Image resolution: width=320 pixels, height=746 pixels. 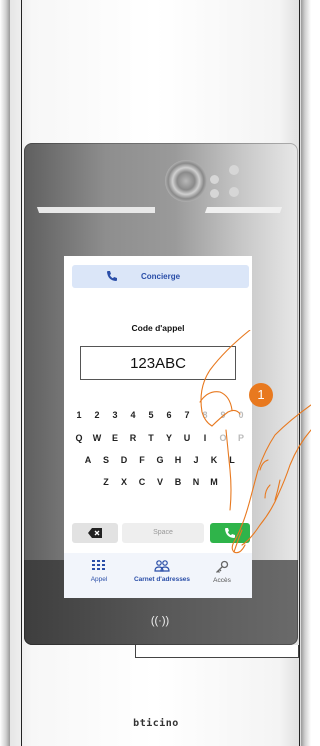 What do you see at coordinates (255, 442) in the screenshot?
I see `pointing-hand-illustration` at bounding box center [255, 442].